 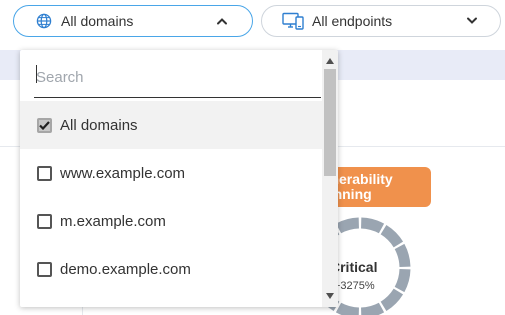 I want to click on domains-filter: All domains, so click(x=133, y=21).